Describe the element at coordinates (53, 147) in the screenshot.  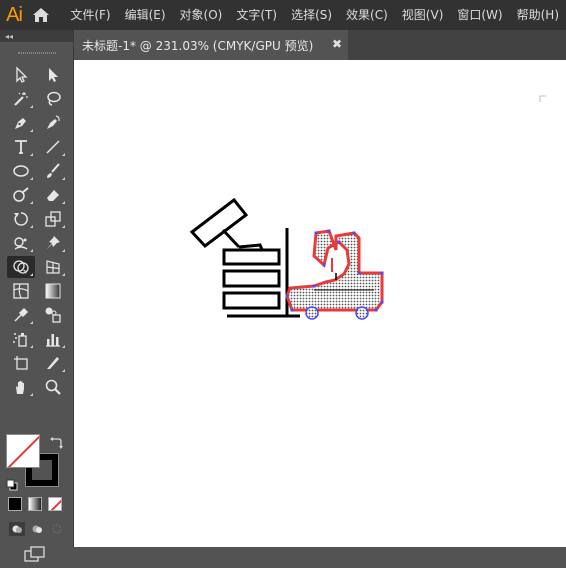
I see `line-segment-tool` at that location.